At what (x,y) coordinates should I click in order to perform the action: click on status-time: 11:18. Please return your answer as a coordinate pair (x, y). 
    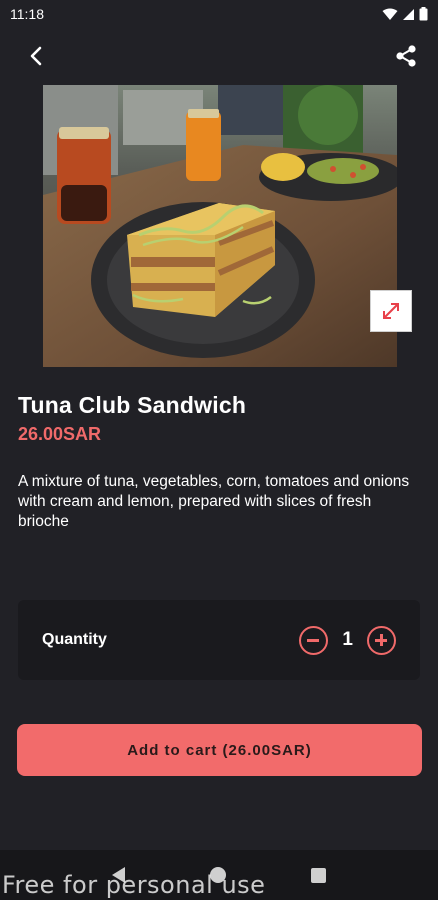
    Looking at the image, I should click on (27, 14).